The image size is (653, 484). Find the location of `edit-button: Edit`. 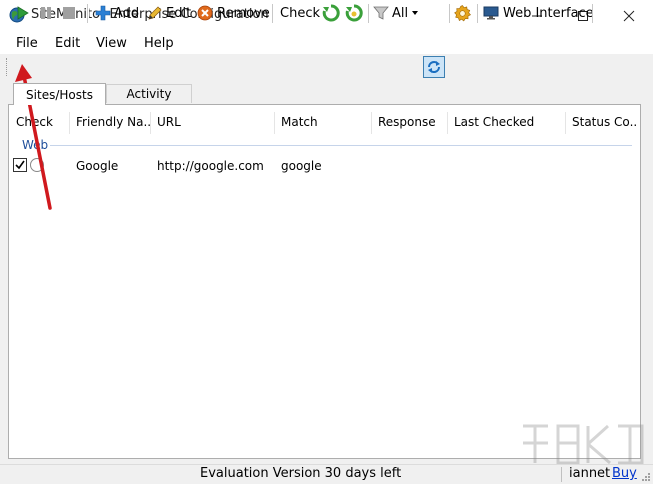

edit-button: Edit is located at coordinates (169, 13).